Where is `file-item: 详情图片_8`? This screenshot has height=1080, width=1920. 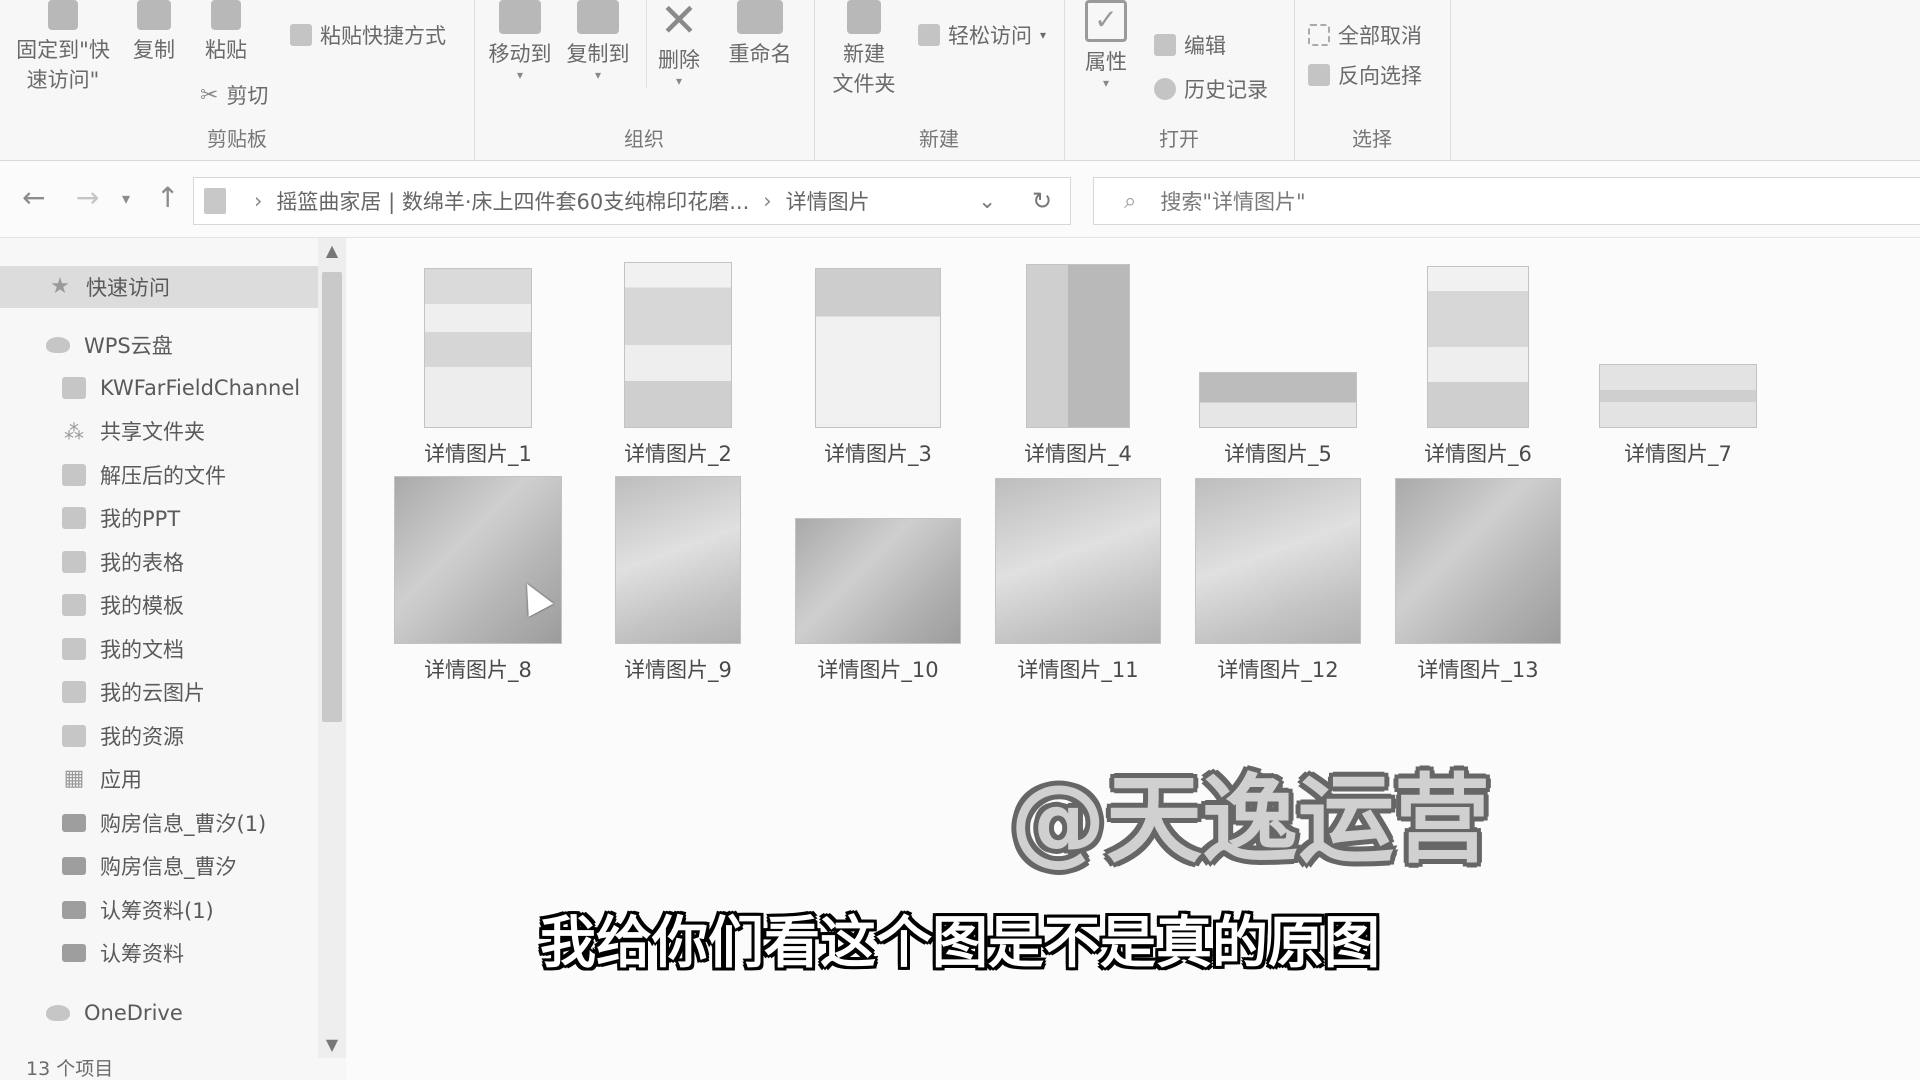 file-item: 详情图片_8 is located at coordinates (478, 579).